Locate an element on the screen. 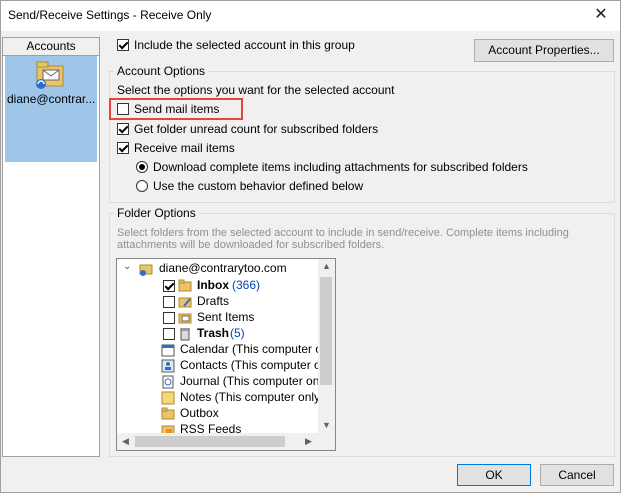  account-options-title: Account Options is located at coordinates (161, 71).